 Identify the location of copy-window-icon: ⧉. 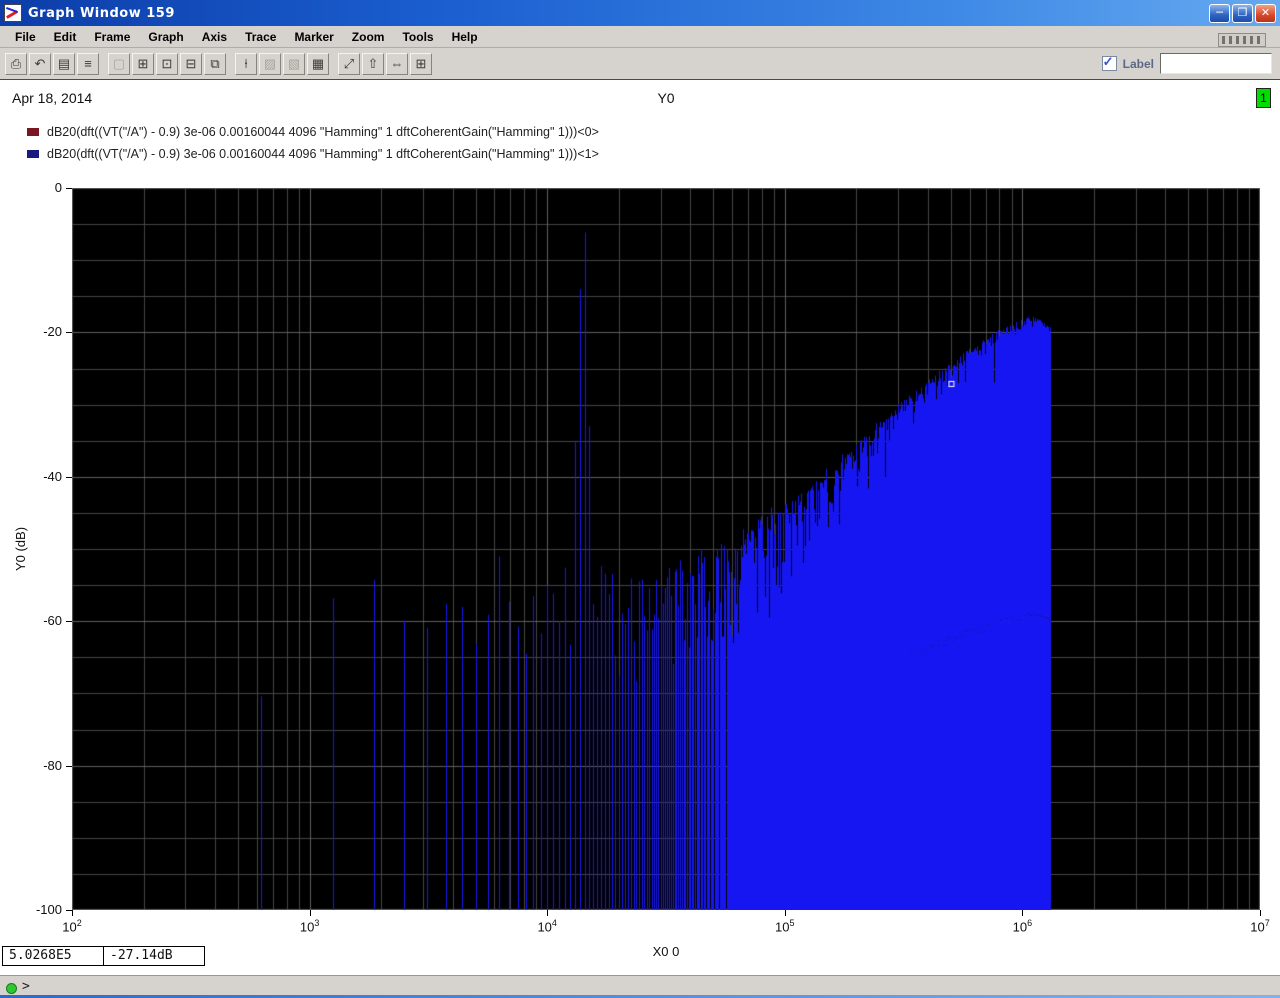
(215, 63).